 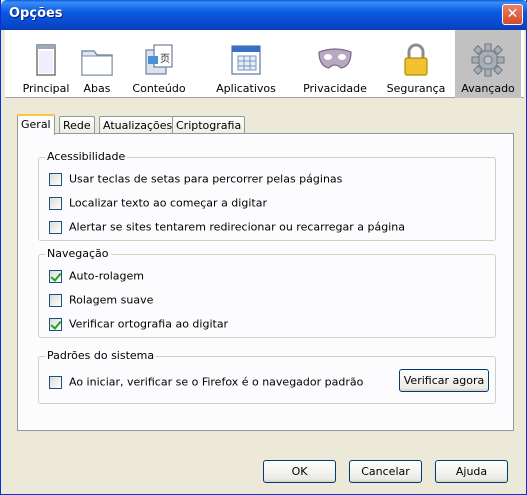 I want to click on autoscroll-option: Auto-rolagem, so click(x=96, y=276).